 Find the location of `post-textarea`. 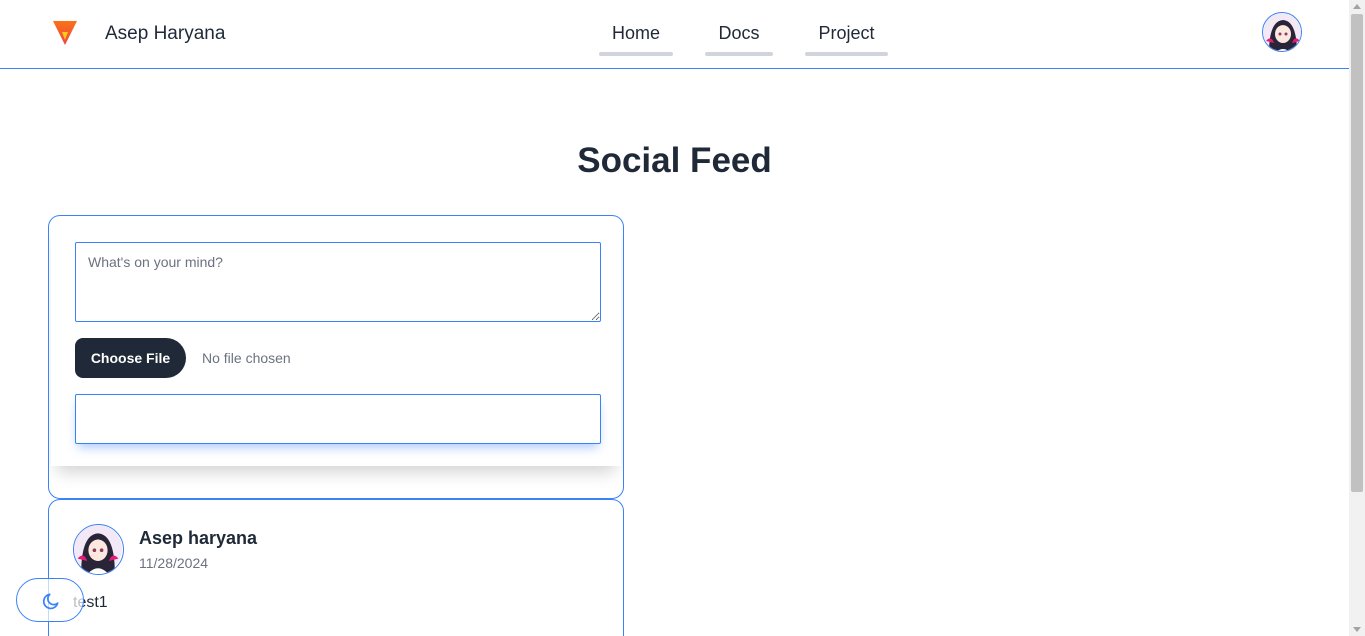

post-textarea is located at coordinates (338, 282).